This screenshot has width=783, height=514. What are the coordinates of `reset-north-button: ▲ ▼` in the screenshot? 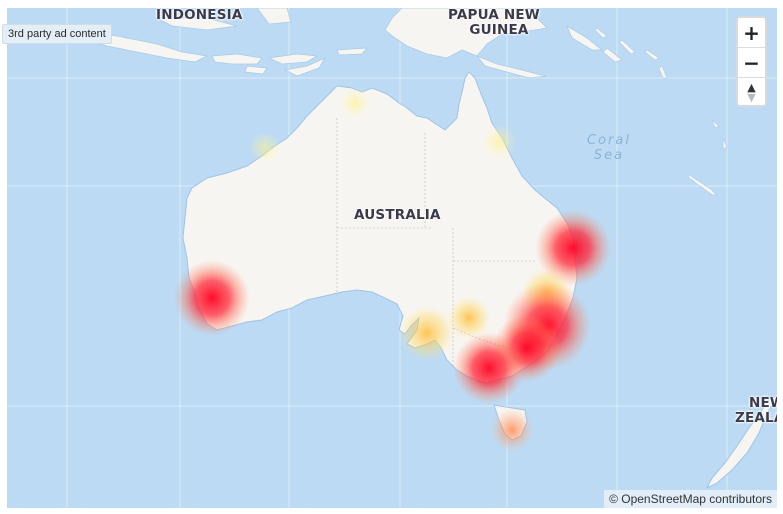 It's located at (751, 91).